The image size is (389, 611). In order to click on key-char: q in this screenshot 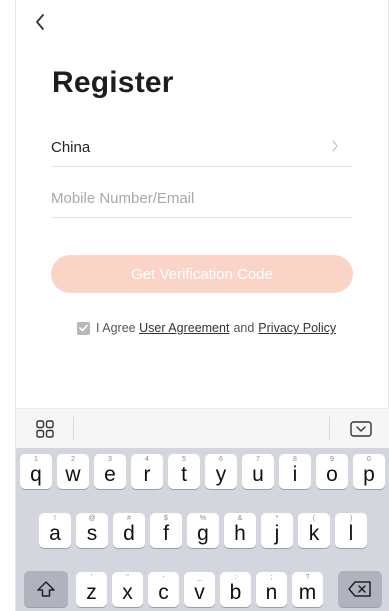, I will do `click(36, 474)`.